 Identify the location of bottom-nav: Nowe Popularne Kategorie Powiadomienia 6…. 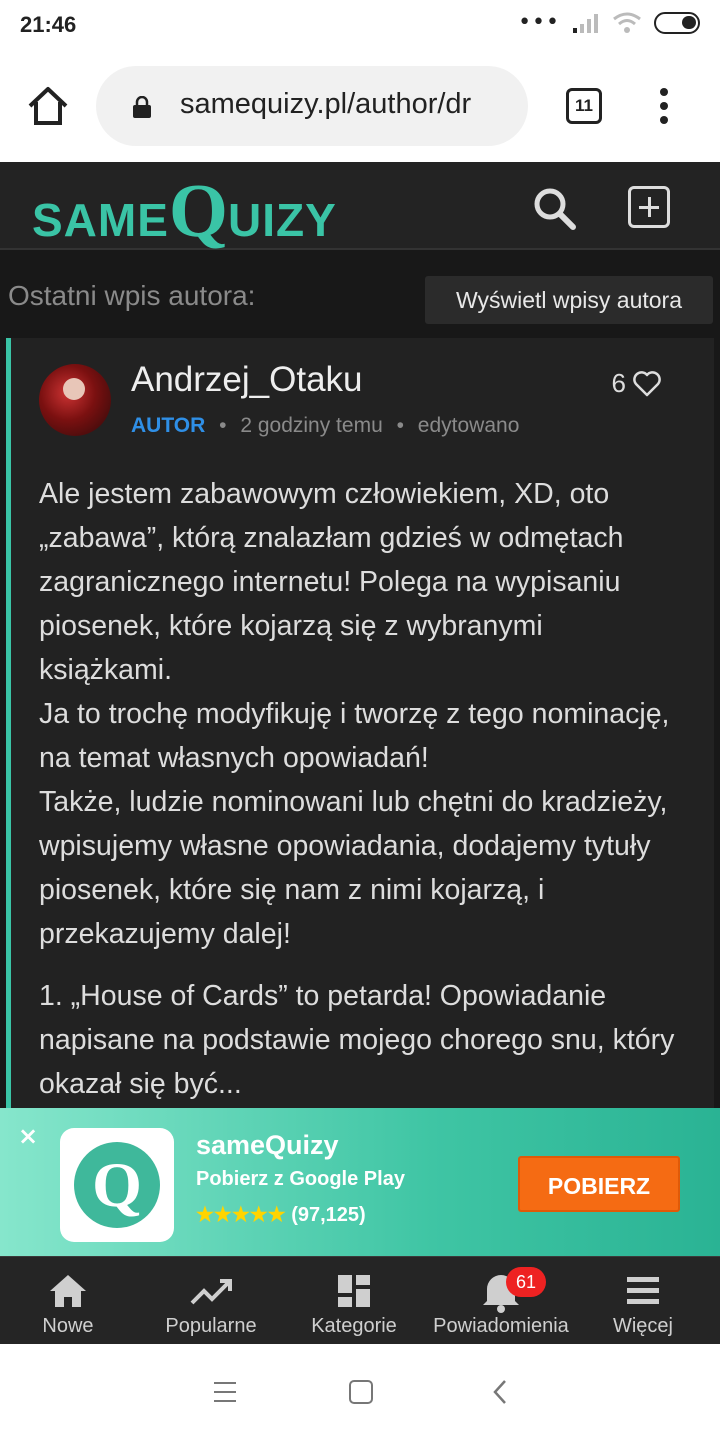
(360, 1300).